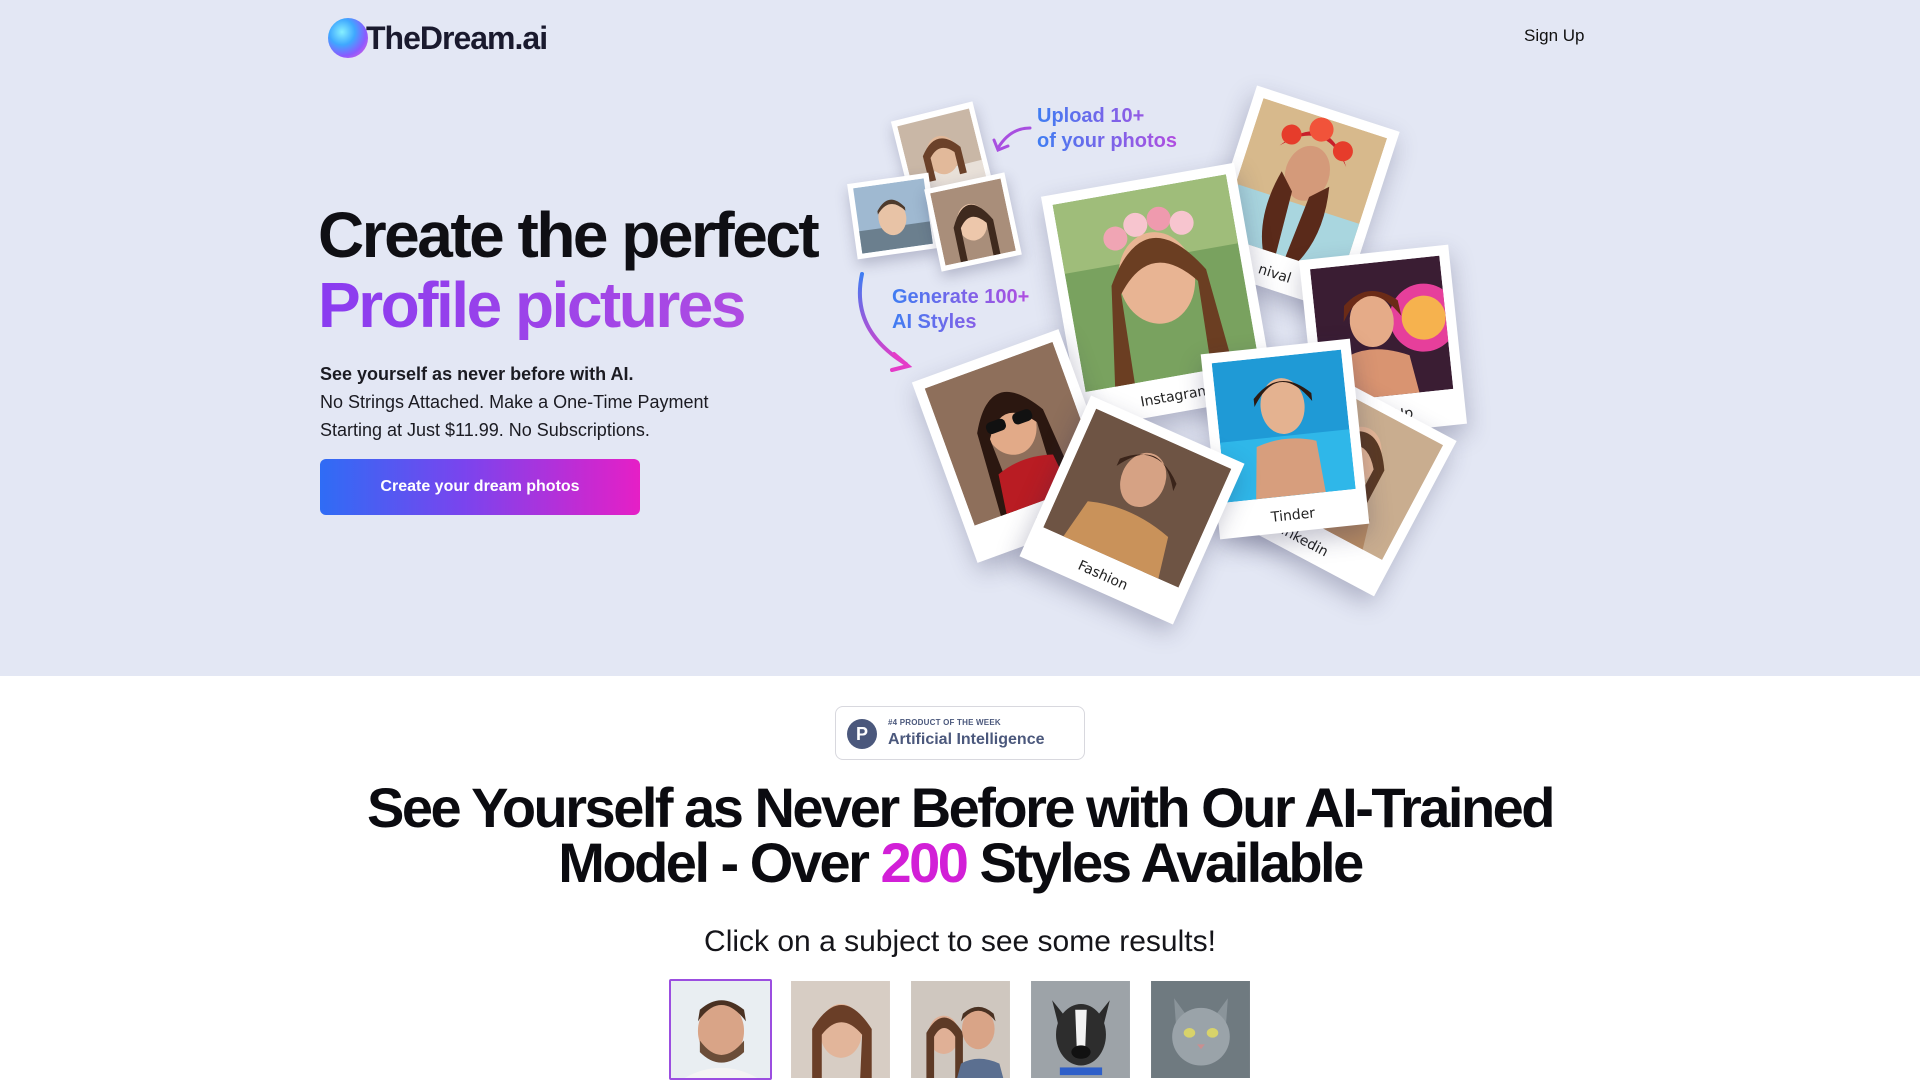 Image resolution: width=1920 pixels, height=1080 pixels. What do you see at coordinates (477, 374) in the screenshot?
I see `hero-subtext-strong: See yourself as never before with AI.` at bounding box center [477, 374].